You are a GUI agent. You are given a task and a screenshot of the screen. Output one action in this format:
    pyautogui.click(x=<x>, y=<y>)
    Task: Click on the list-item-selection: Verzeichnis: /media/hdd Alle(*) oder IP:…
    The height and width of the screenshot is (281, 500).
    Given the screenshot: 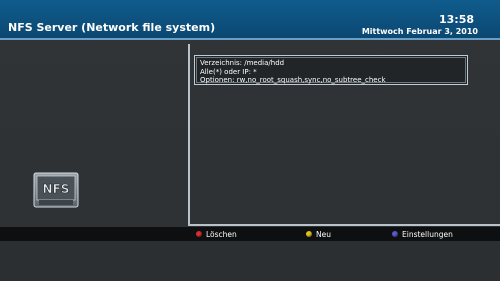 What is the action you would take?
    pyautogui.click(x=331, y=70)
    